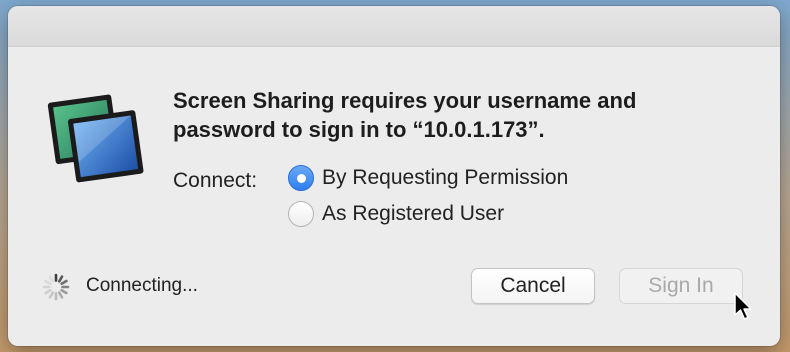  Describe the element at coordinates (681, 286) in the screenshot. I see `sign-in-button: Sign In` at that location.